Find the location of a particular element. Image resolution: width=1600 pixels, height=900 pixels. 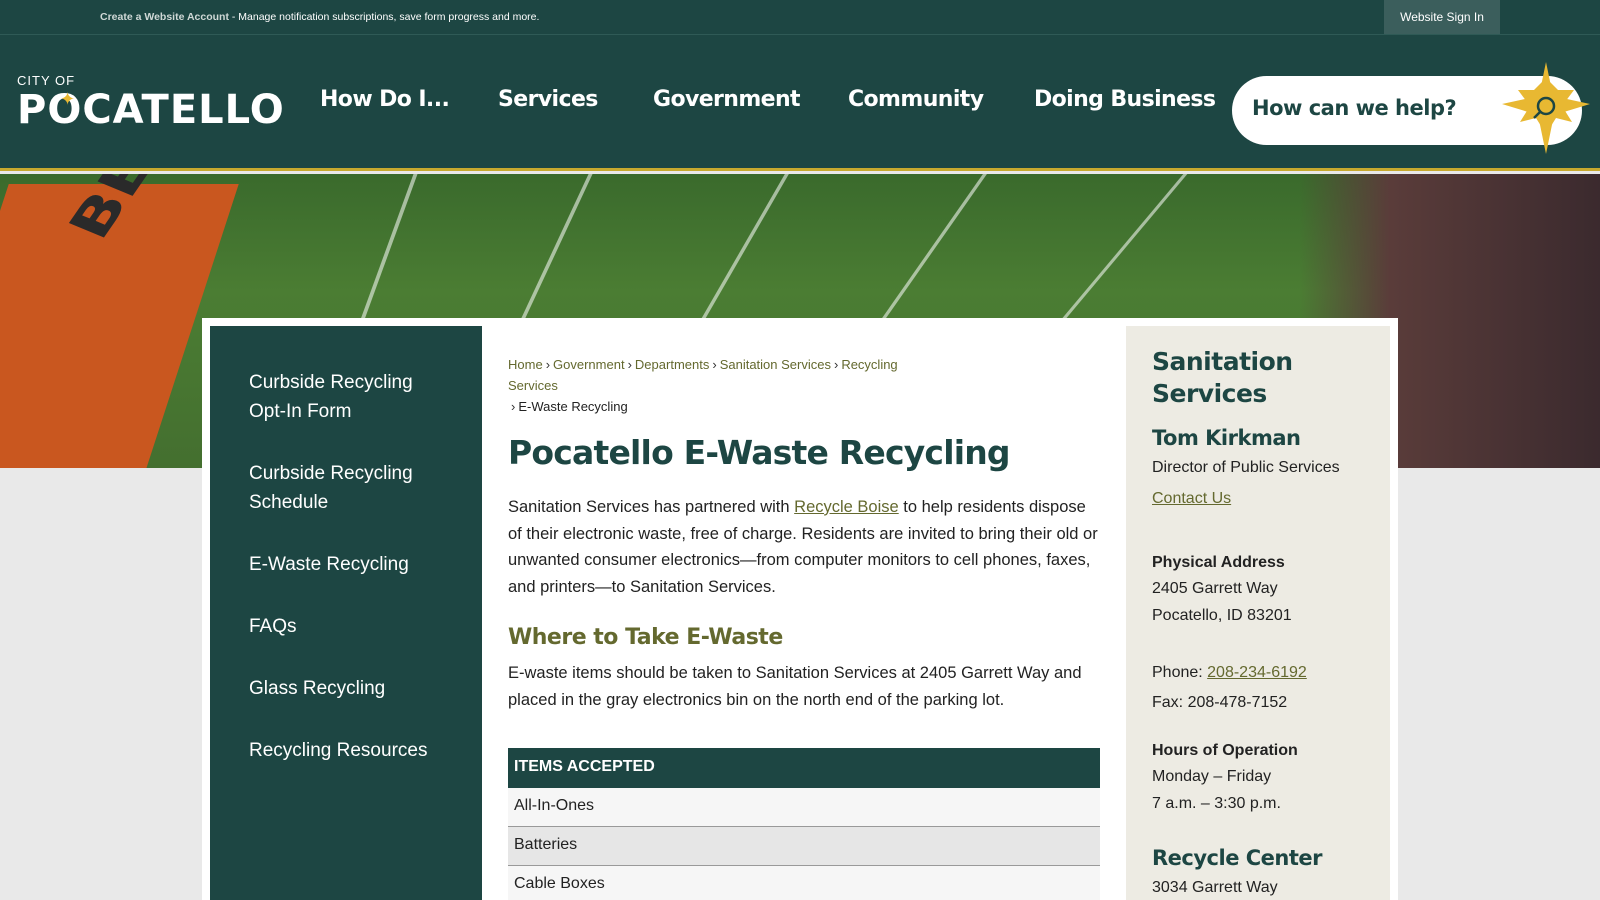

table-header: ITEMS ACCEPTED is located at coordinates (804, 768).